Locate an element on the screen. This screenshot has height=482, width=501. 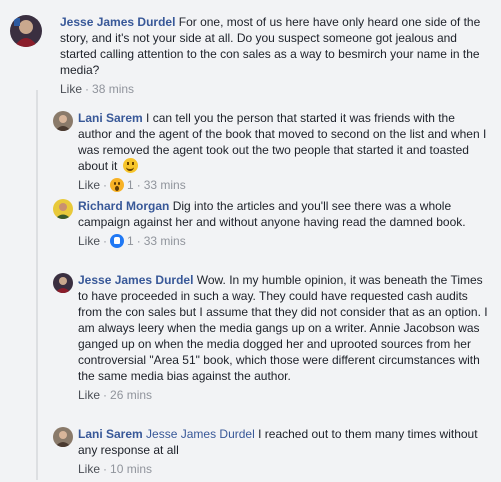
comment-actions: Like · 38 mins is located at coordinates (97, 89).